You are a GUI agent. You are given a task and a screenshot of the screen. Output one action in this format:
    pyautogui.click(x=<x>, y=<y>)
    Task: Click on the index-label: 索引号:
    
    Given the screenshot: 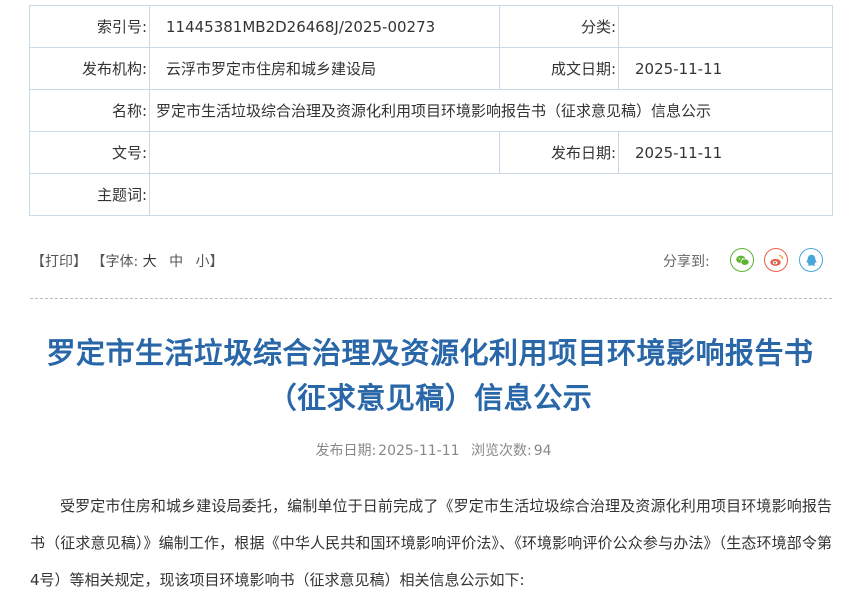 What is the action you would take?
    pyautogui.click(x=89, y=26)
    